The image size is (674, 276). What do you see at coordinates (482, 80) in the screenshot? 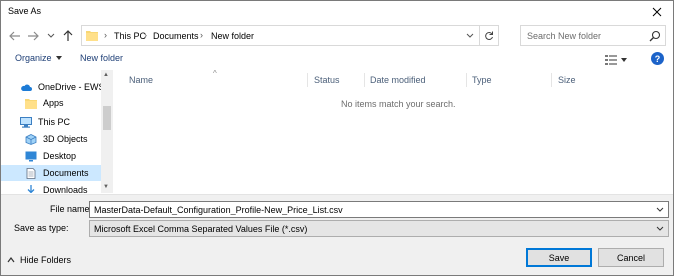
I see `column-header-type: Type` at bounding box center [482, 80].